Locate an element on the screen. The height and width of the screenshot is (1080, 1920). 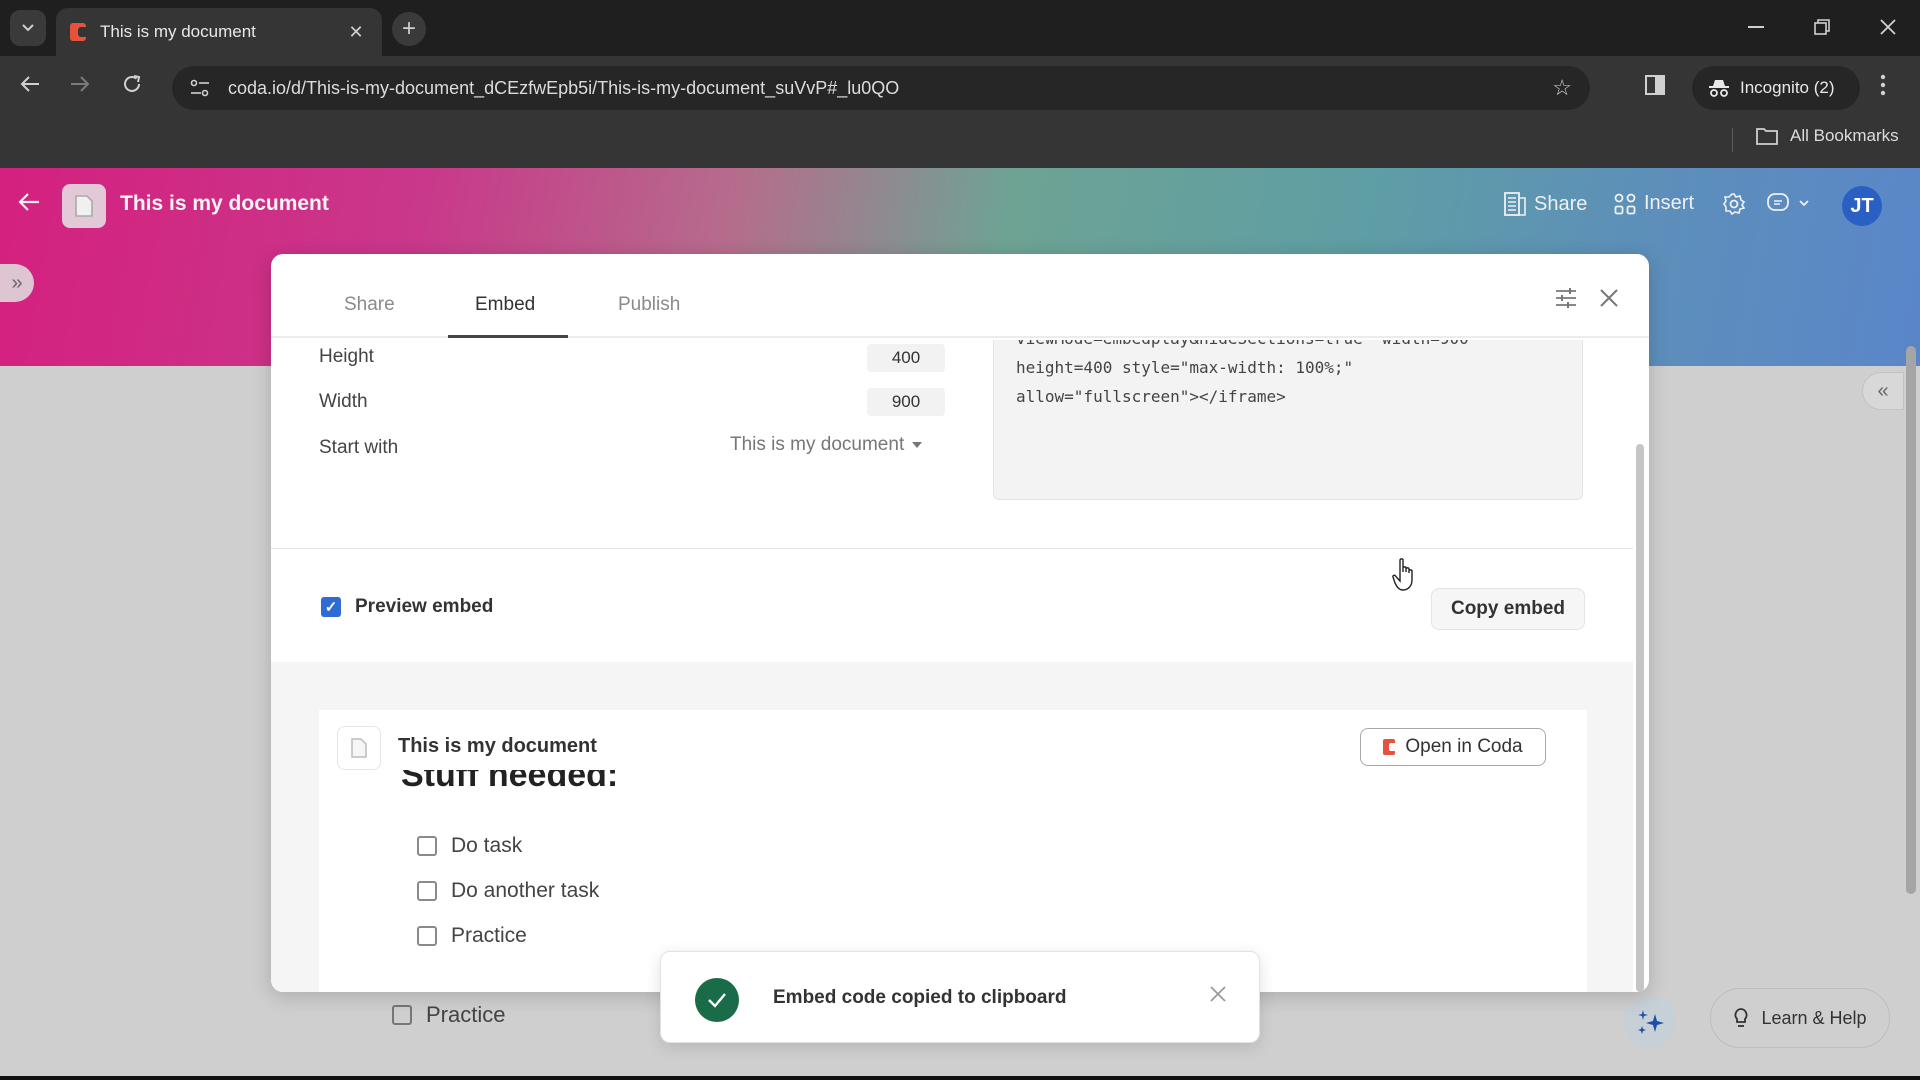
insert-label: Insert is located at coordinates (1669, 203).